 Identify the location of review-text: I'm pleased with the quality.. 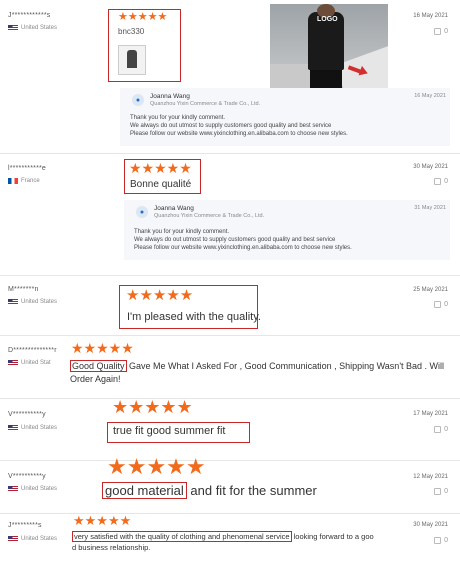
(194, 317).